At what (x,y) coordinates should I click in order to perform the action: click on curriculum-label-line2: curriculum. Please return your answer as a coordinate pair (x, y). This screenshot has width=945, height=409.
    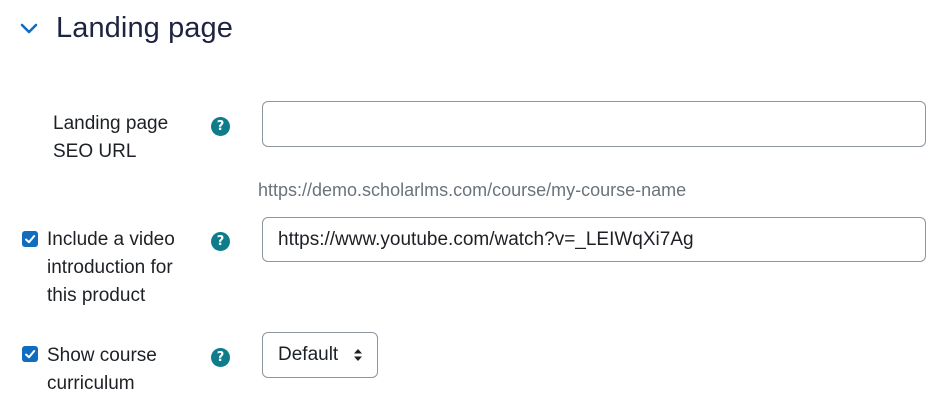
    Looking at the image, I should click on (91, 383).